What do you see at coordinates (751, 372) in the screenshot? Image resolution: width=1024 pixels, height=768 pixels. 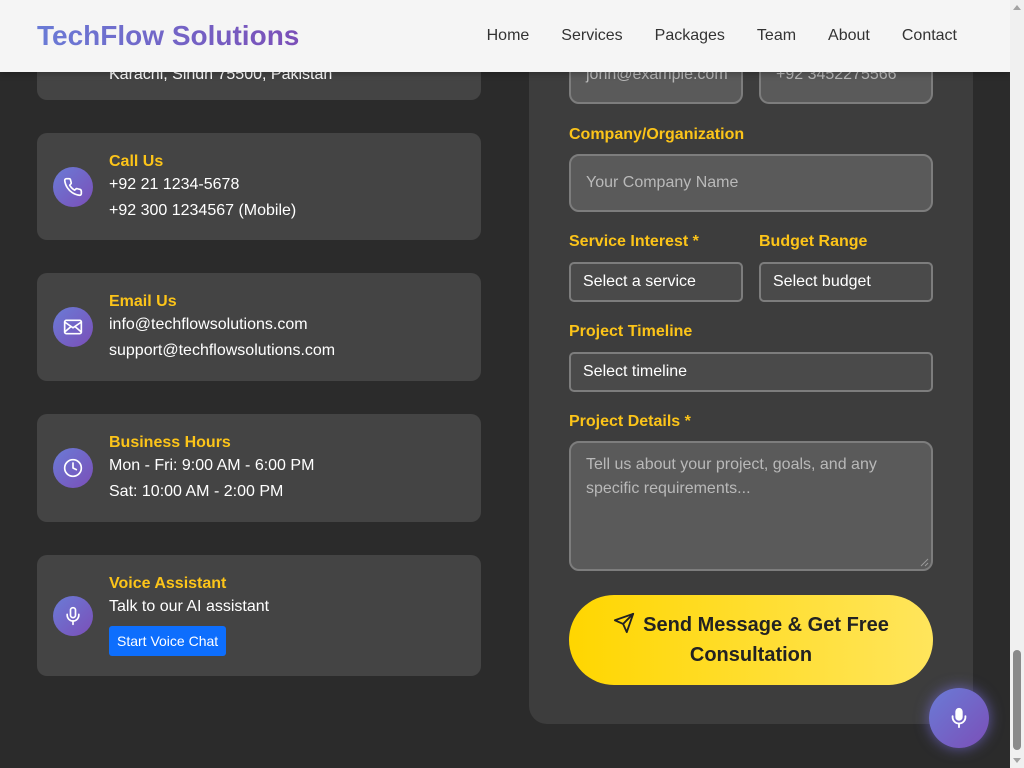 I see `timeline-select: Select timeline` at bounding box center [751, 372].